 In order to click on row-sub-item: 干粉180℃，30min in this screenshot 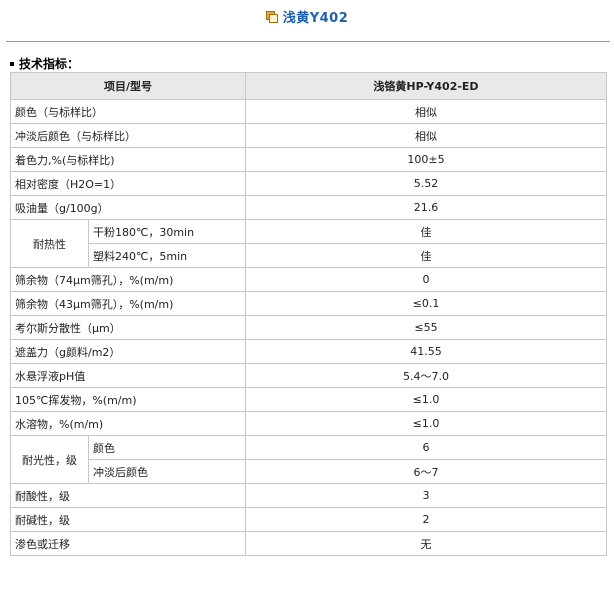, I will do `click(167, 231)`.